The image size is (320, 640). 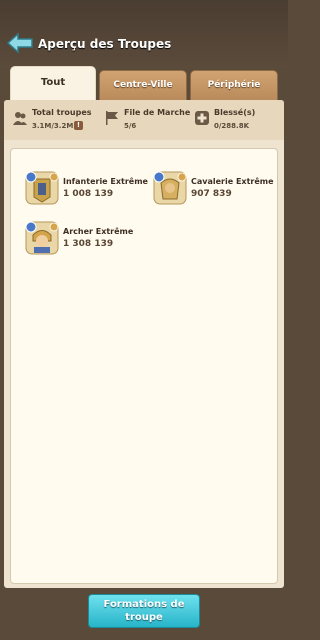 What do you see at coordinates (237, 121) in the screenshot?
I see `stat-wounded: Blessé(s) 0/288.8K` at bounding box center [237, 121].